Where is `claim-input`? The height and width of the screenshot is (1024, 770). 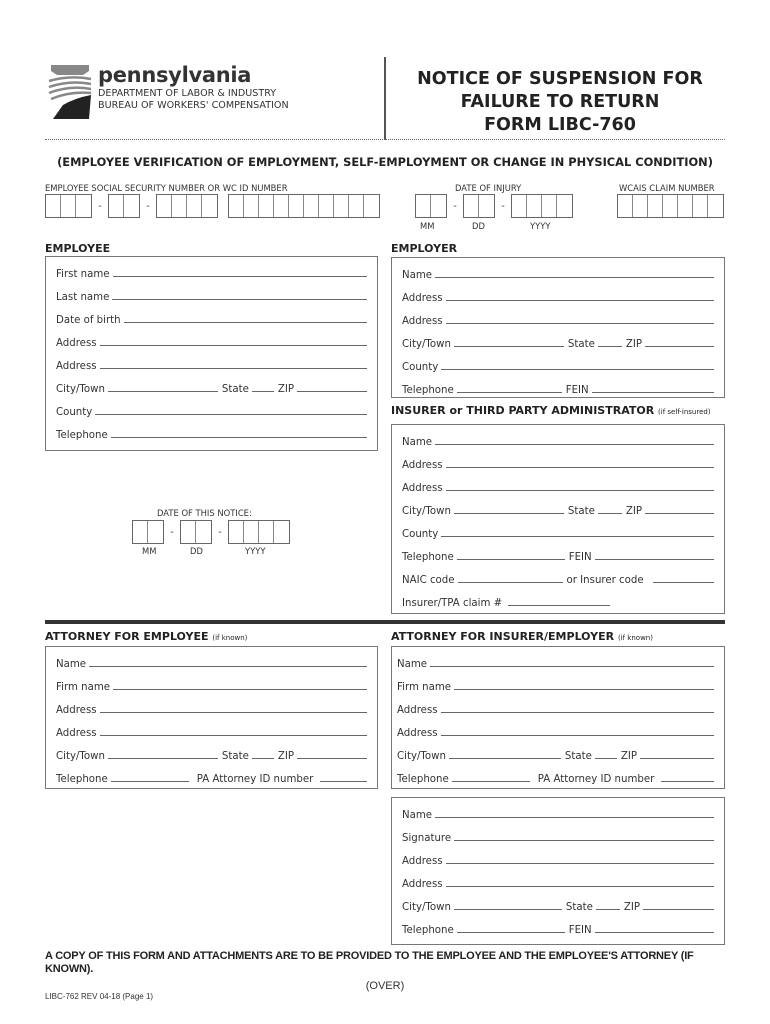 claim-input is located at coordinates (559, 605).